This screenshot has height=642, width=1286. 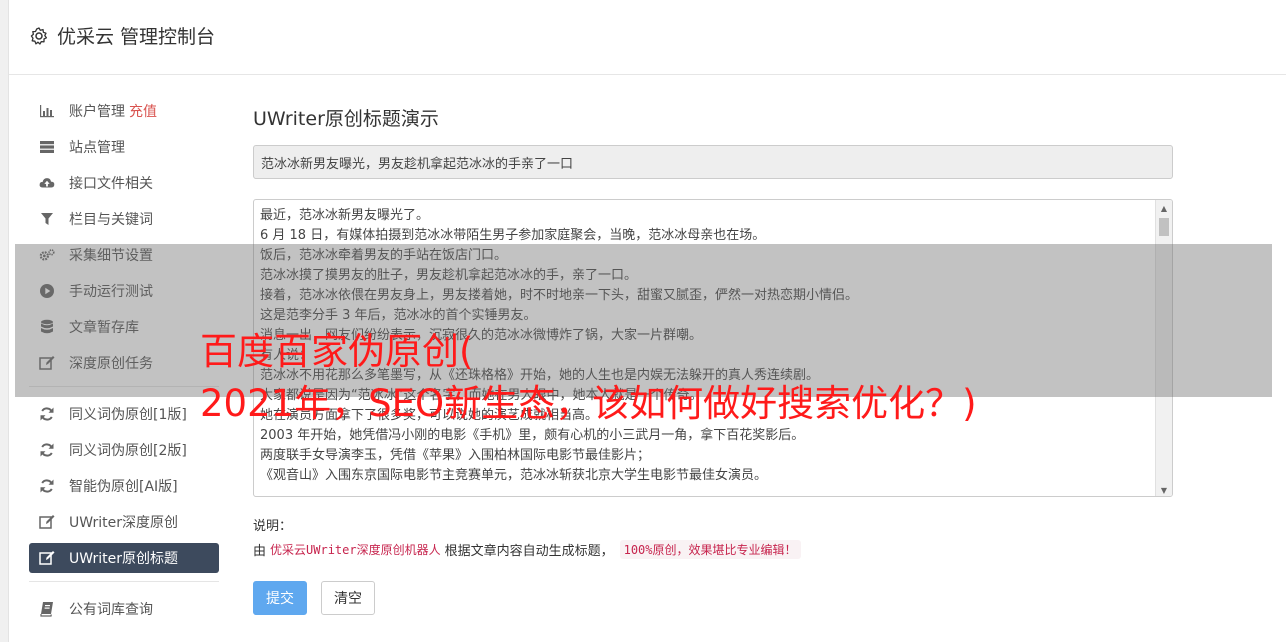 What do you see at coordinates (710, 549) in the screenshot?
I see `note-highlight: 100%原创，效果堪比专业编辑！` at bounding box center [710, 549].